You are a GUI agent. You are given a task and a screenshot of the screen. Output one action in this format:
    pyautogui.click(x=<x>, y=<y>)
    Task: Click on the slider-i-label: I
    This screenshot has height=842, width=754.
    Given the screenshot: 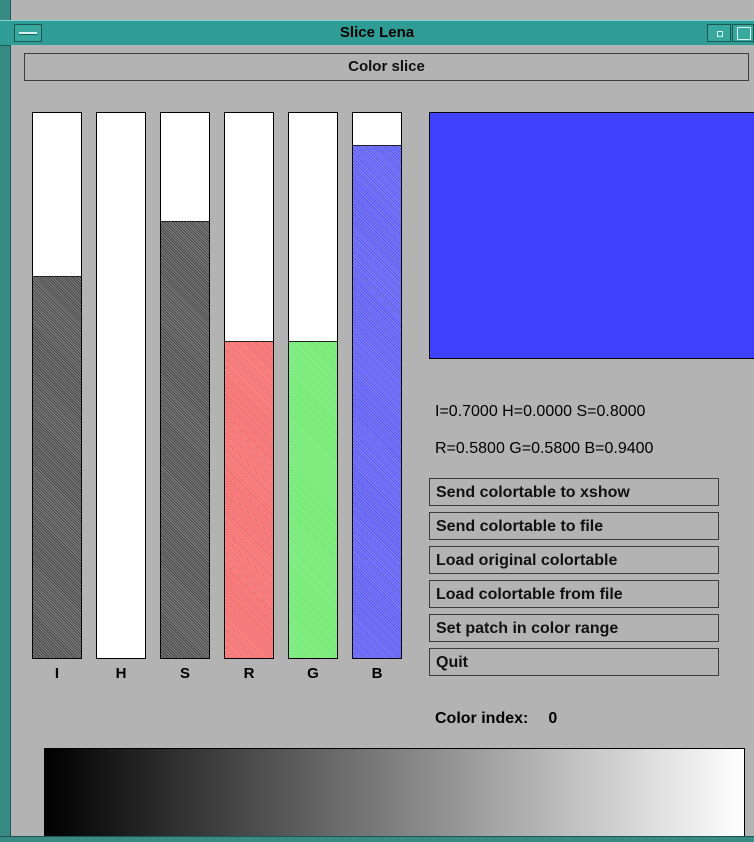 What is the action you would take?
    pyautogui.click(x=57, y=673)
    